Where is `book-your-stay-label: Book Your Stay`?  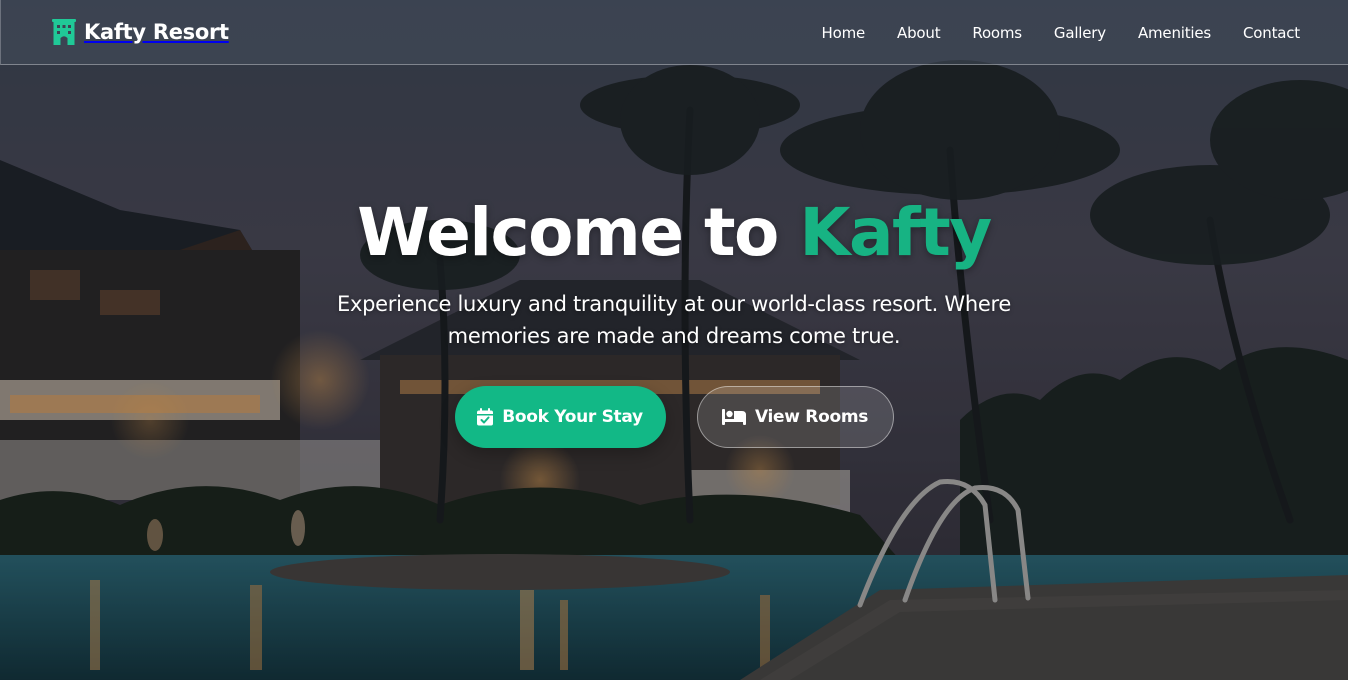
book-your-stay-label: Book Your Stay is located at coordinates (572, 417).